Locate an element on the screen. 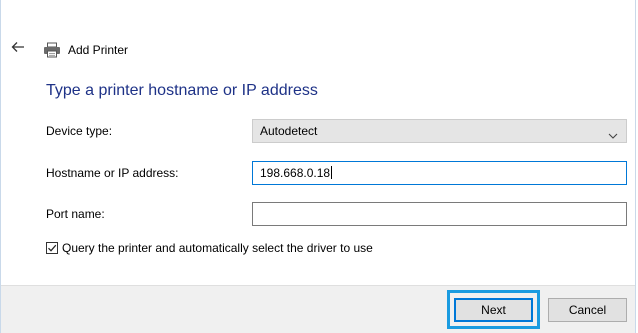 The height and width of the screenshot is (333, 638). text-caret is located at coordinates (332, 172).